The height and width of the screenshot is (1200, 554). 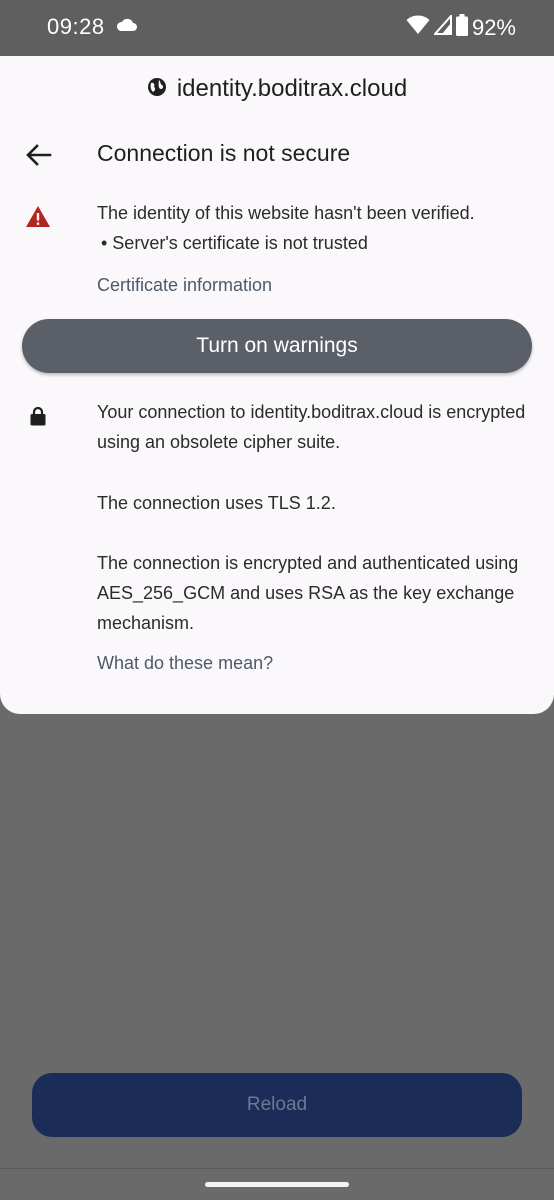 I want to click on globe-icon, so click(x=157, y=89).